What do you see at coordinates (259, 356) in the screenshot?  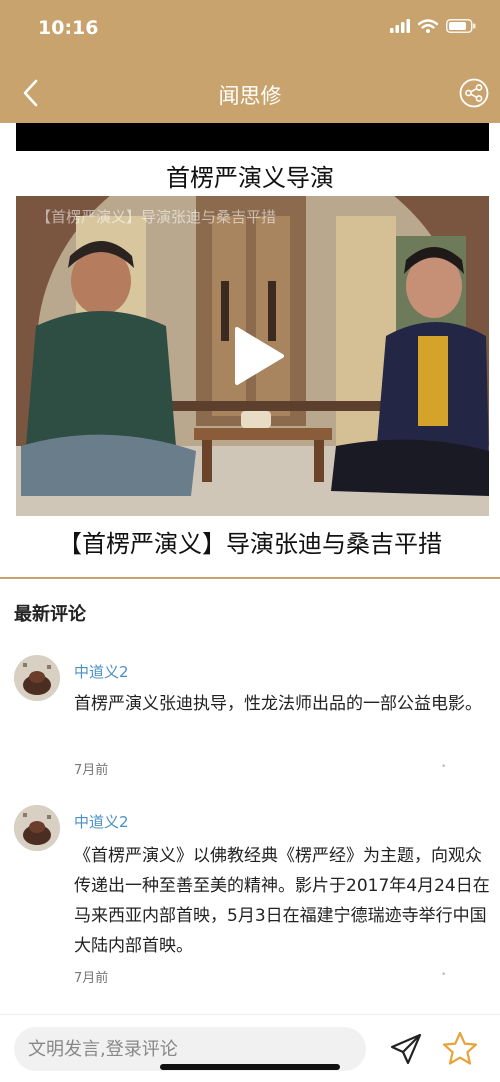 I see `play-icon` at bounding box center [259, 356].